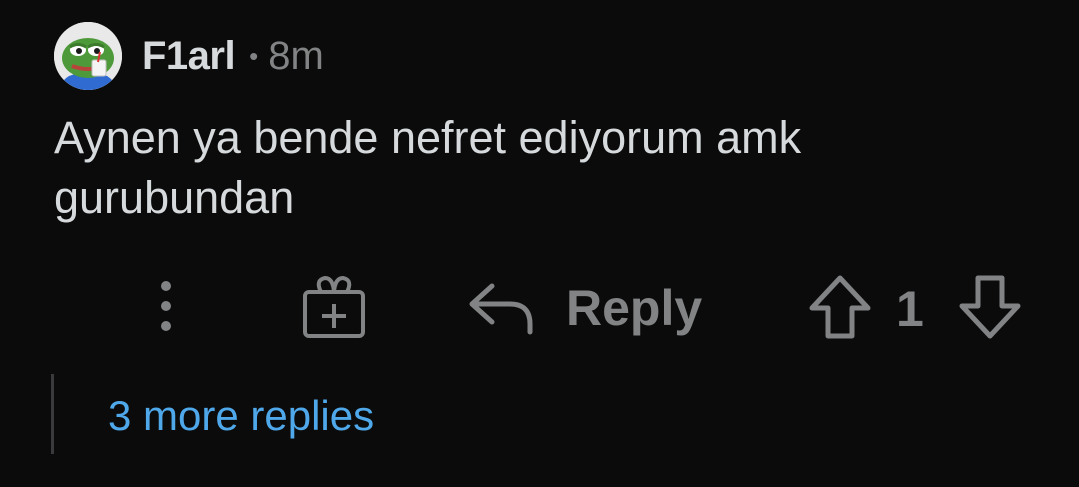 Image resolution: width=1079 pixels, height=487 pixels. What do you see at coordinates (910, 309) in the screenshot?
I see `vote-score: 1` at bounding box center [910, 309].